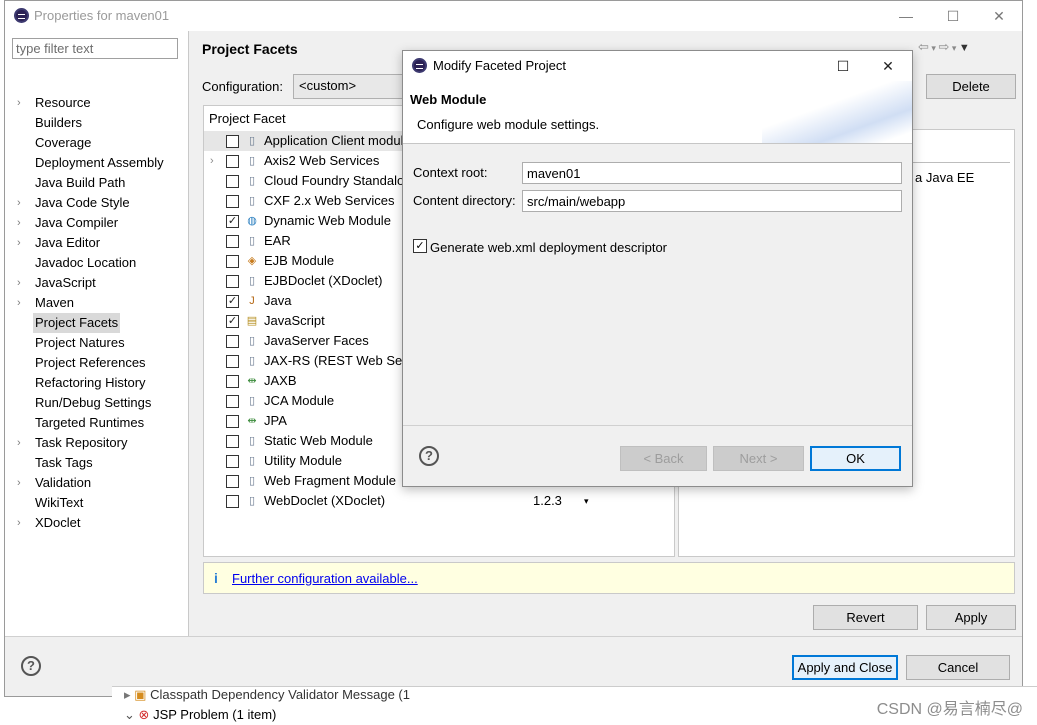 Image resolution: width=1037 pixels, height=725 pixels. I want to click on facet-version: 1.2.3, so click(547, 501).